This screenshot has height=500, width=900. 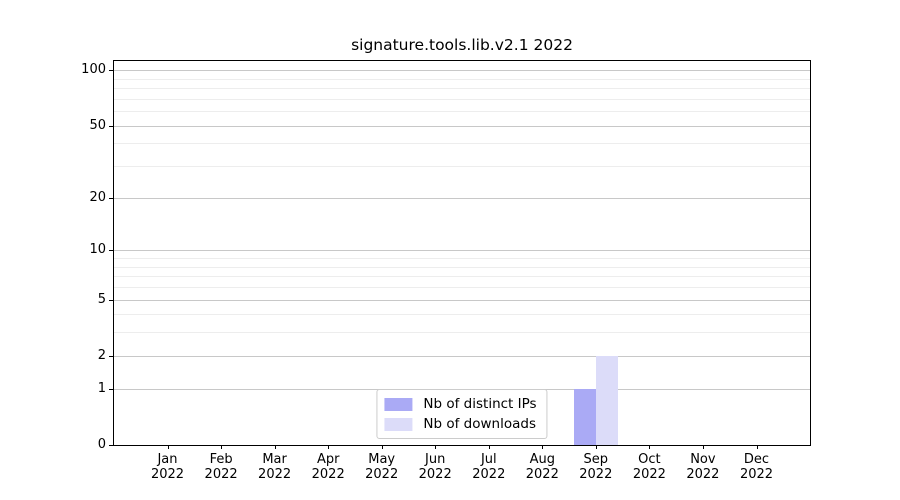 I want to click on legend-label-downloads: Nb of downloads, so click(x=479, y=424).